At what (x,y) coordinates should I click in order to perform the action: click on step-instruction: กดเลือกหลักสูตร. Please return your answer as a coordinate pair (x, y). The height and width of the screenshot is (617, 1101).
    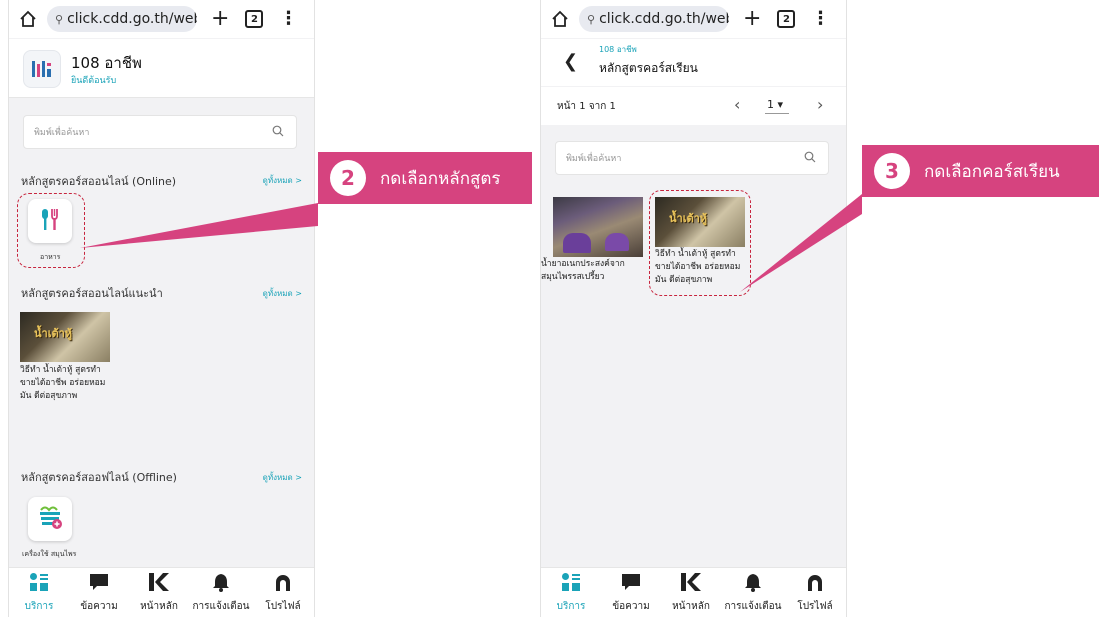
    Looking at the image, I should click on (440, 178).